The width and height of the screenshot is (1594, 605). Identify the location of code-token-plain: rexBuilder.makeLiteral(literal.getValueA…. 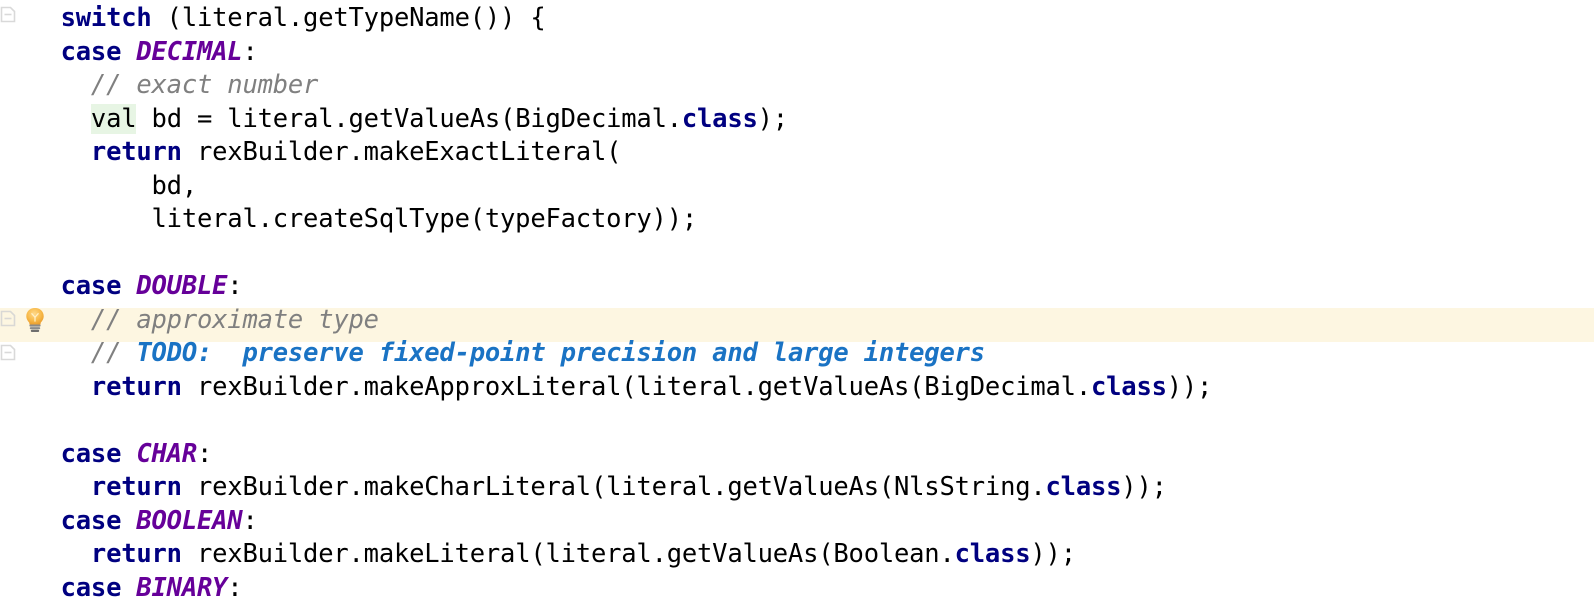
(568, 554).